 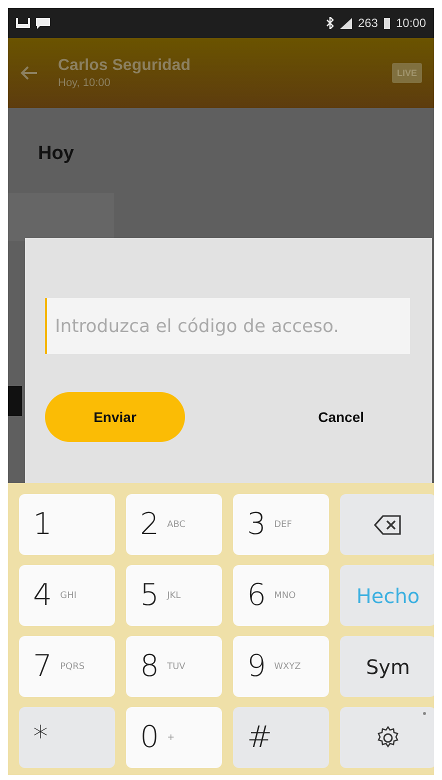 I want to click on chat-title: Carlos Seguridad, so click(x=125, y=66).